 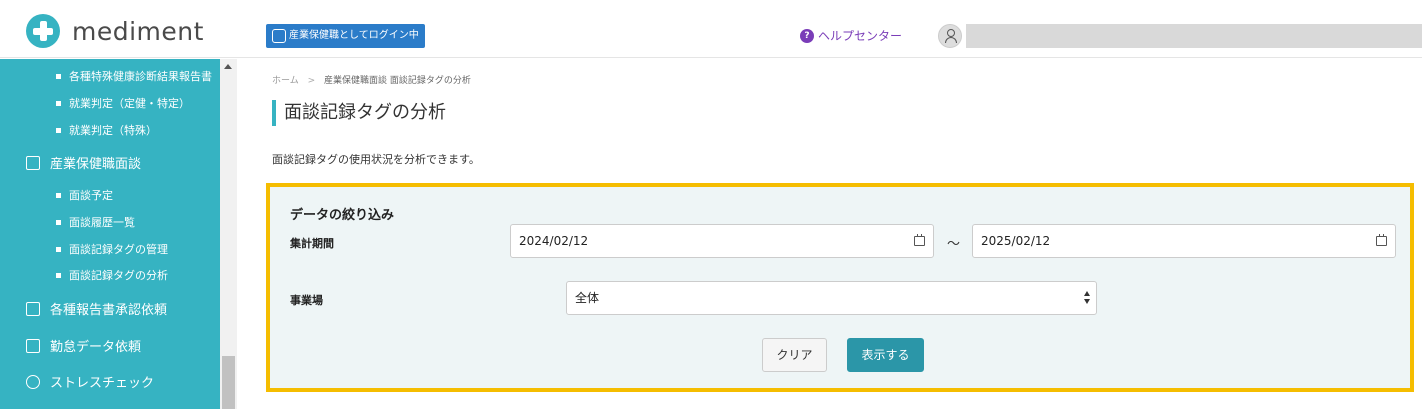 What do you see at coordinates (118, 249) in the screenshot?
I see `sidebar-item-label: 面談記録タグの管理` at bounding box center [118, 249].